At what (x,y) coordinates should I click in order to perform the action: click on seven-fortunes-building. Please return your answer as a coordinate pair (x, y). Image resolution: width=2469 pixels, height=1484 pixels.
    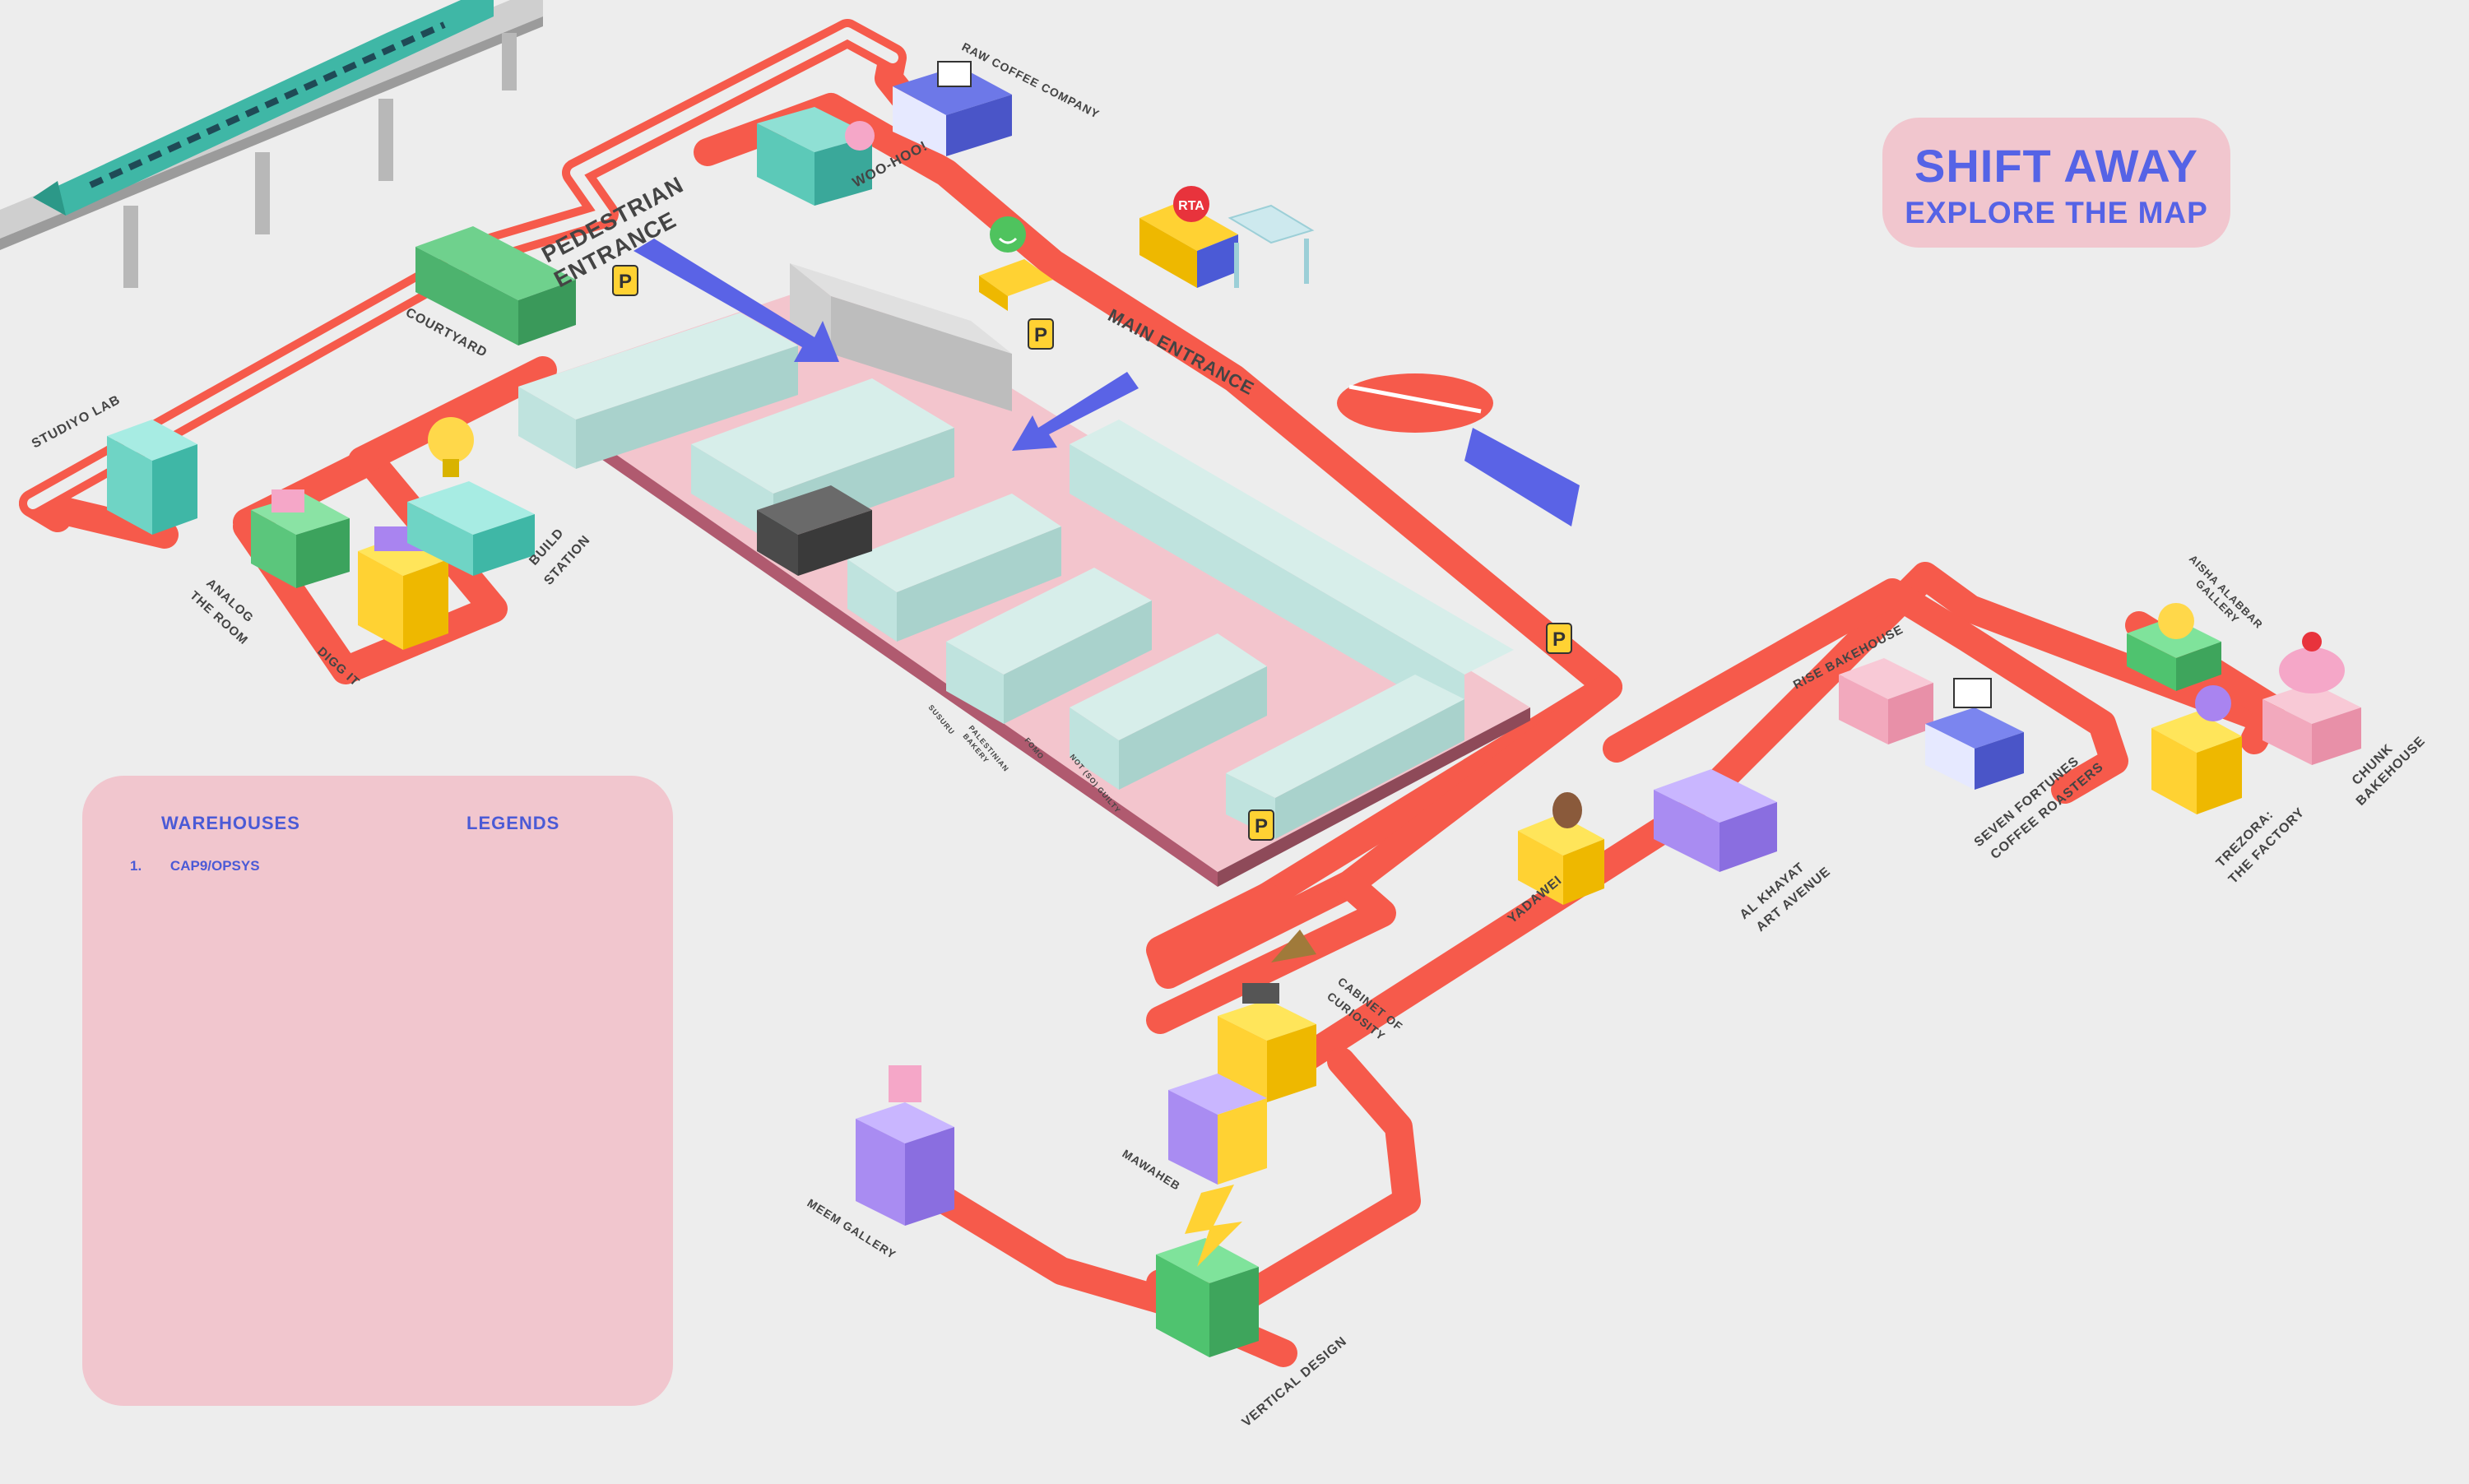
    Looking at the image, I should click on (1974, 734).